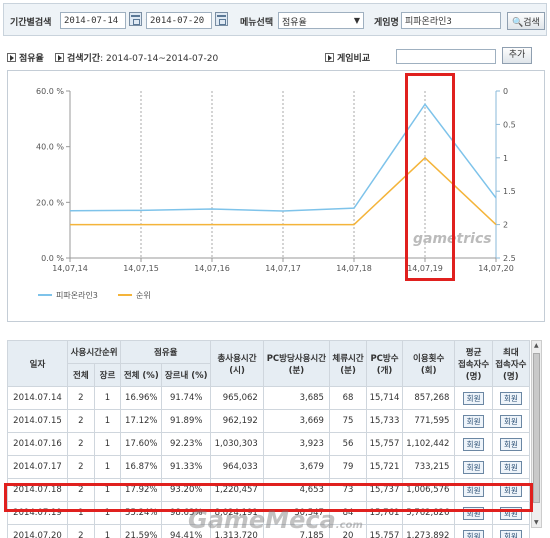 The height and width of the screenshot is (538, 550). What do you see at coordinates (296, 363) in the screenshot?
I see `col-pc-time: PC방당사용시간 (분)` at bounding box center [296, 363].